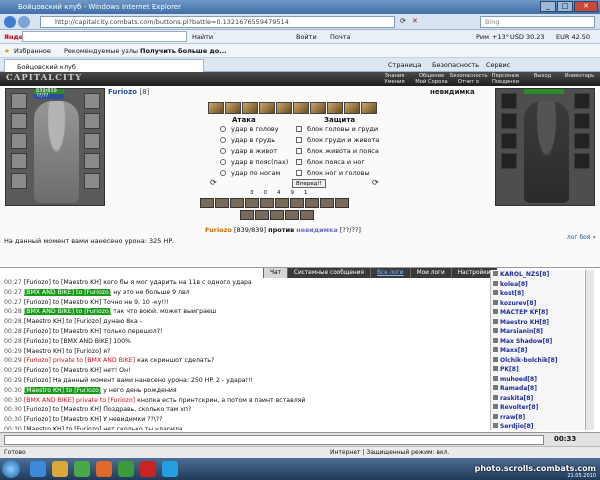 The image size is (600, 480). What do you see at coordinates (262, 215) in the screenshot?
I see `effect-12-icon` at bounding box center [262, 215].